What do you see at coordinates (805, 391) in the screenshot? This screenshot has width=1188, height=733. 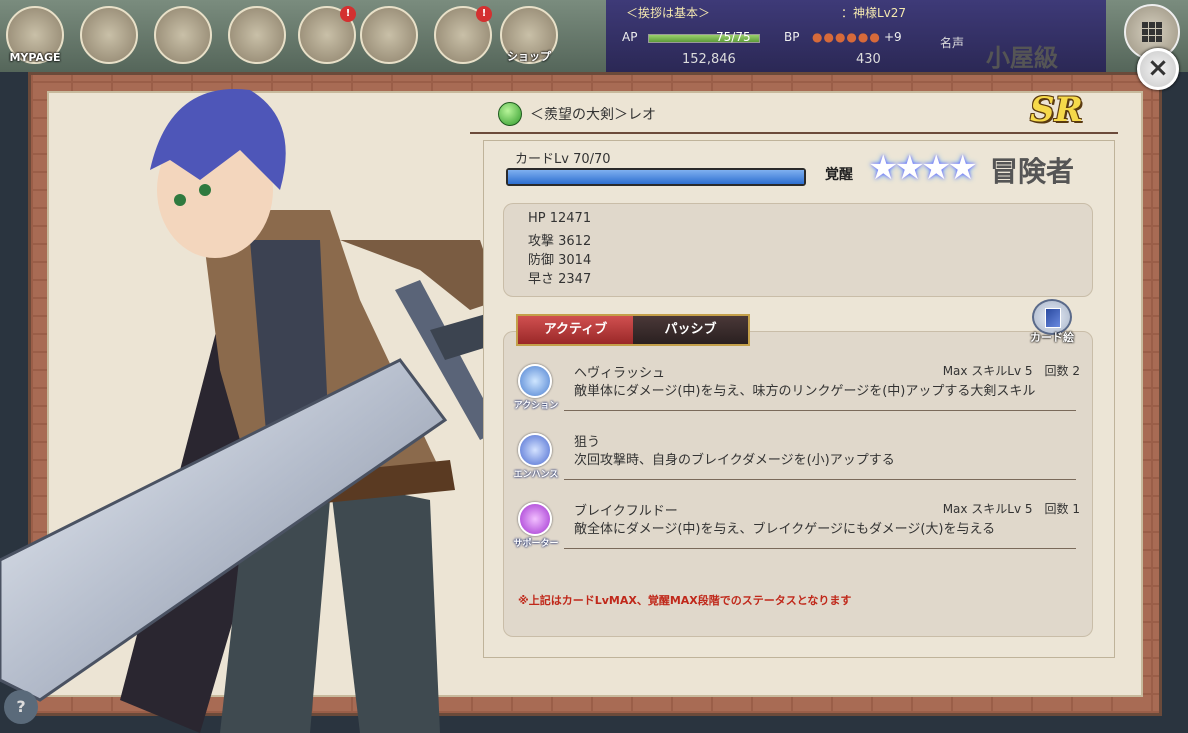 I see `skill-description: 敵単体にダメージ(中)を与え、味方のリンクゲージを(中)アップする大剣スキル` at bounding box center [805, 391].